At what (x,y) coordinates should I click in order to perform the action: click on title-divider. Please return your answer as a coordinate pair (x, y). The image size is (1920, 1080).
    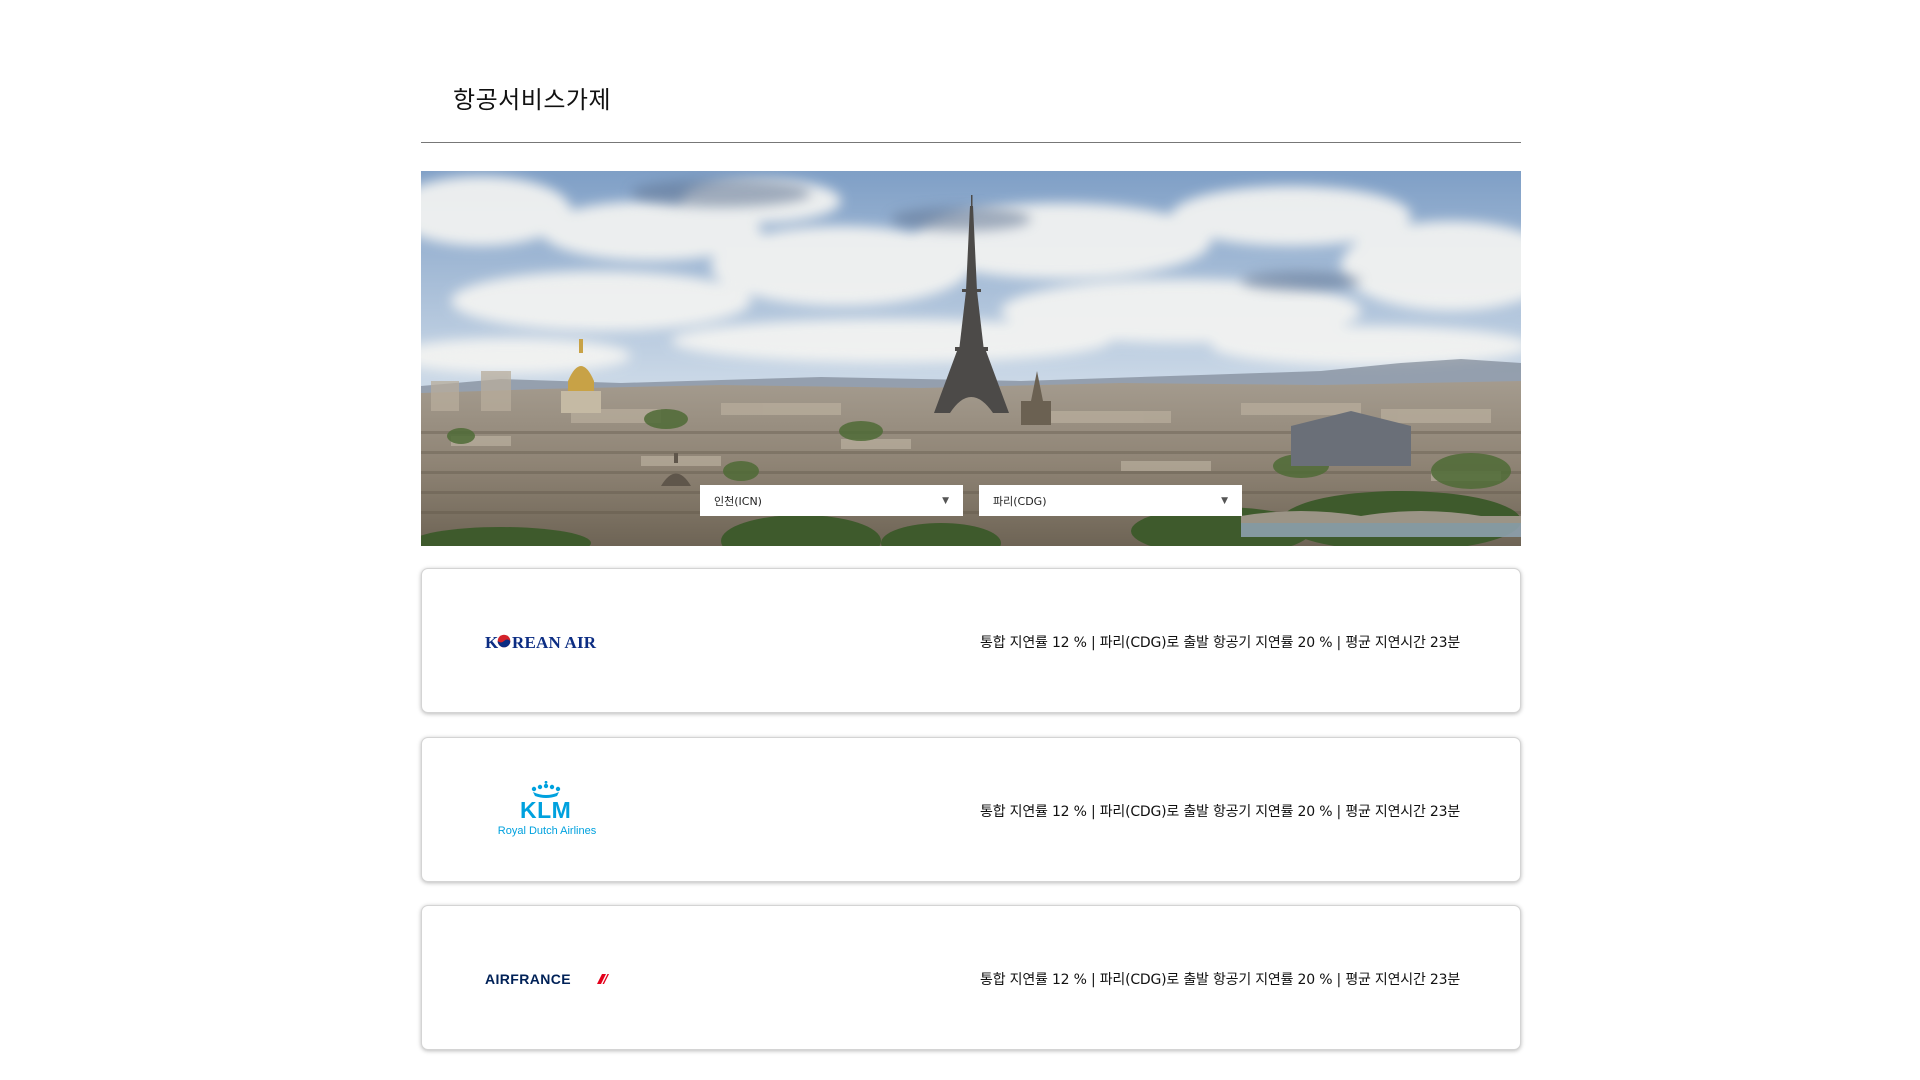
    Looking at the image, I should click on (971, 142).